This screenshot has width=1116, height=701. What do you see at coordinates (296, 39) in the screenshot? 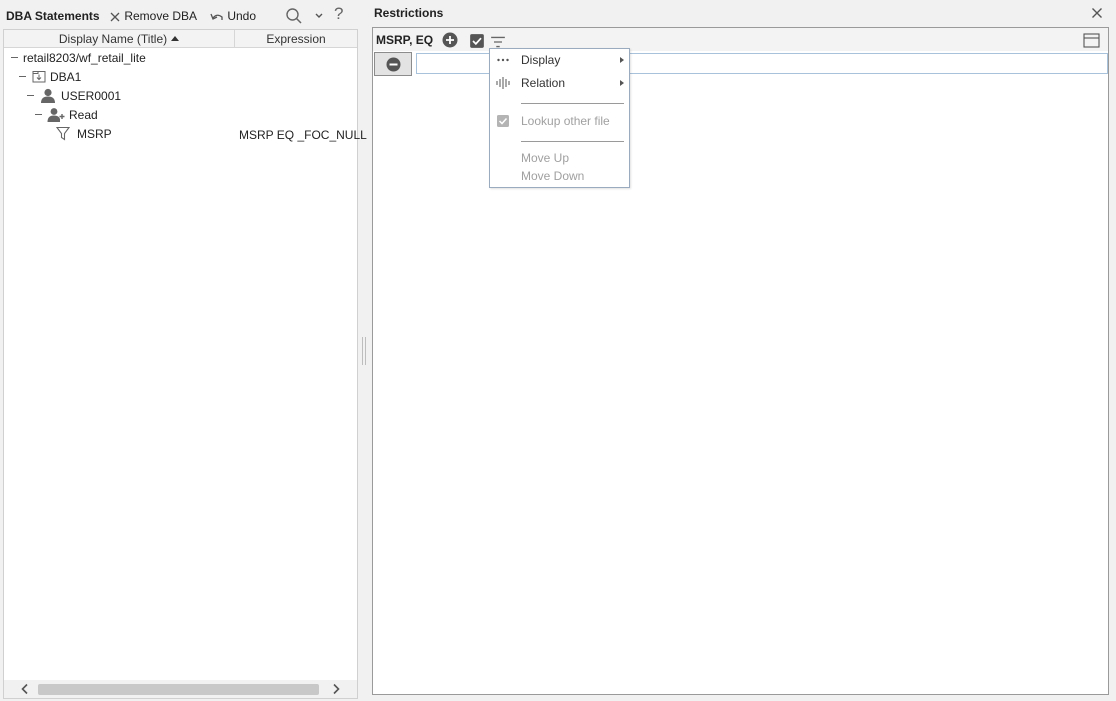
I see `column-header-expression: Expression` at bounding box center [296, 39].